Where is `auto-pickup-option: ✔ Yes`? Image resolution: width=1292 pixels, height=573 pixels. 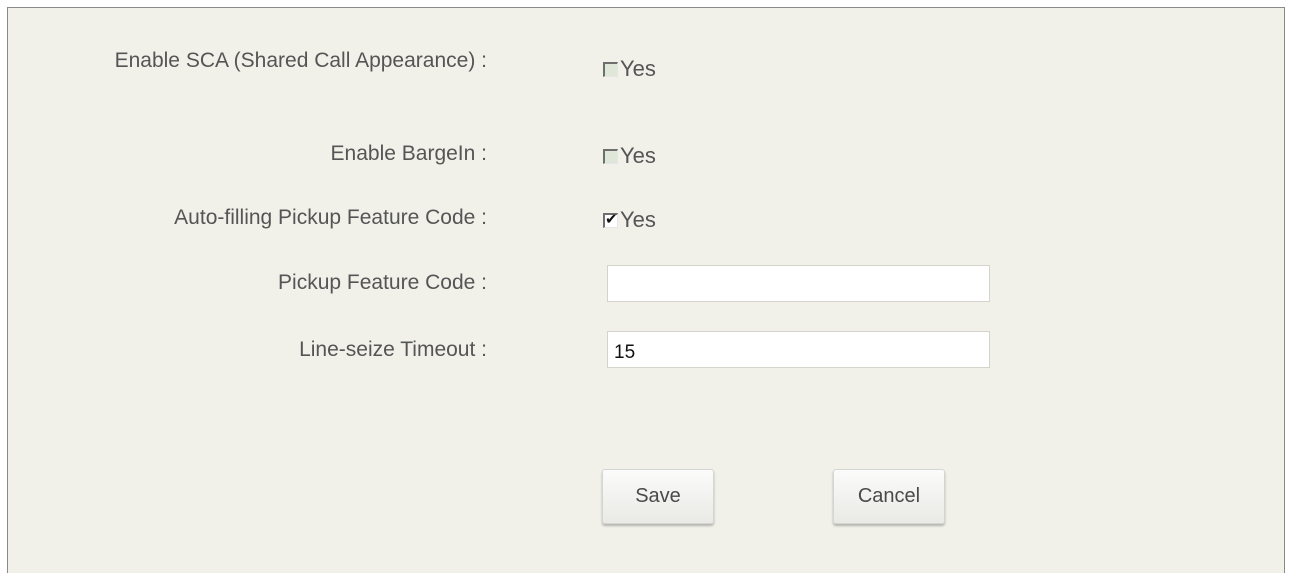 auto-pickup-option: ✔ Yes is located at coordinates (629, 220).